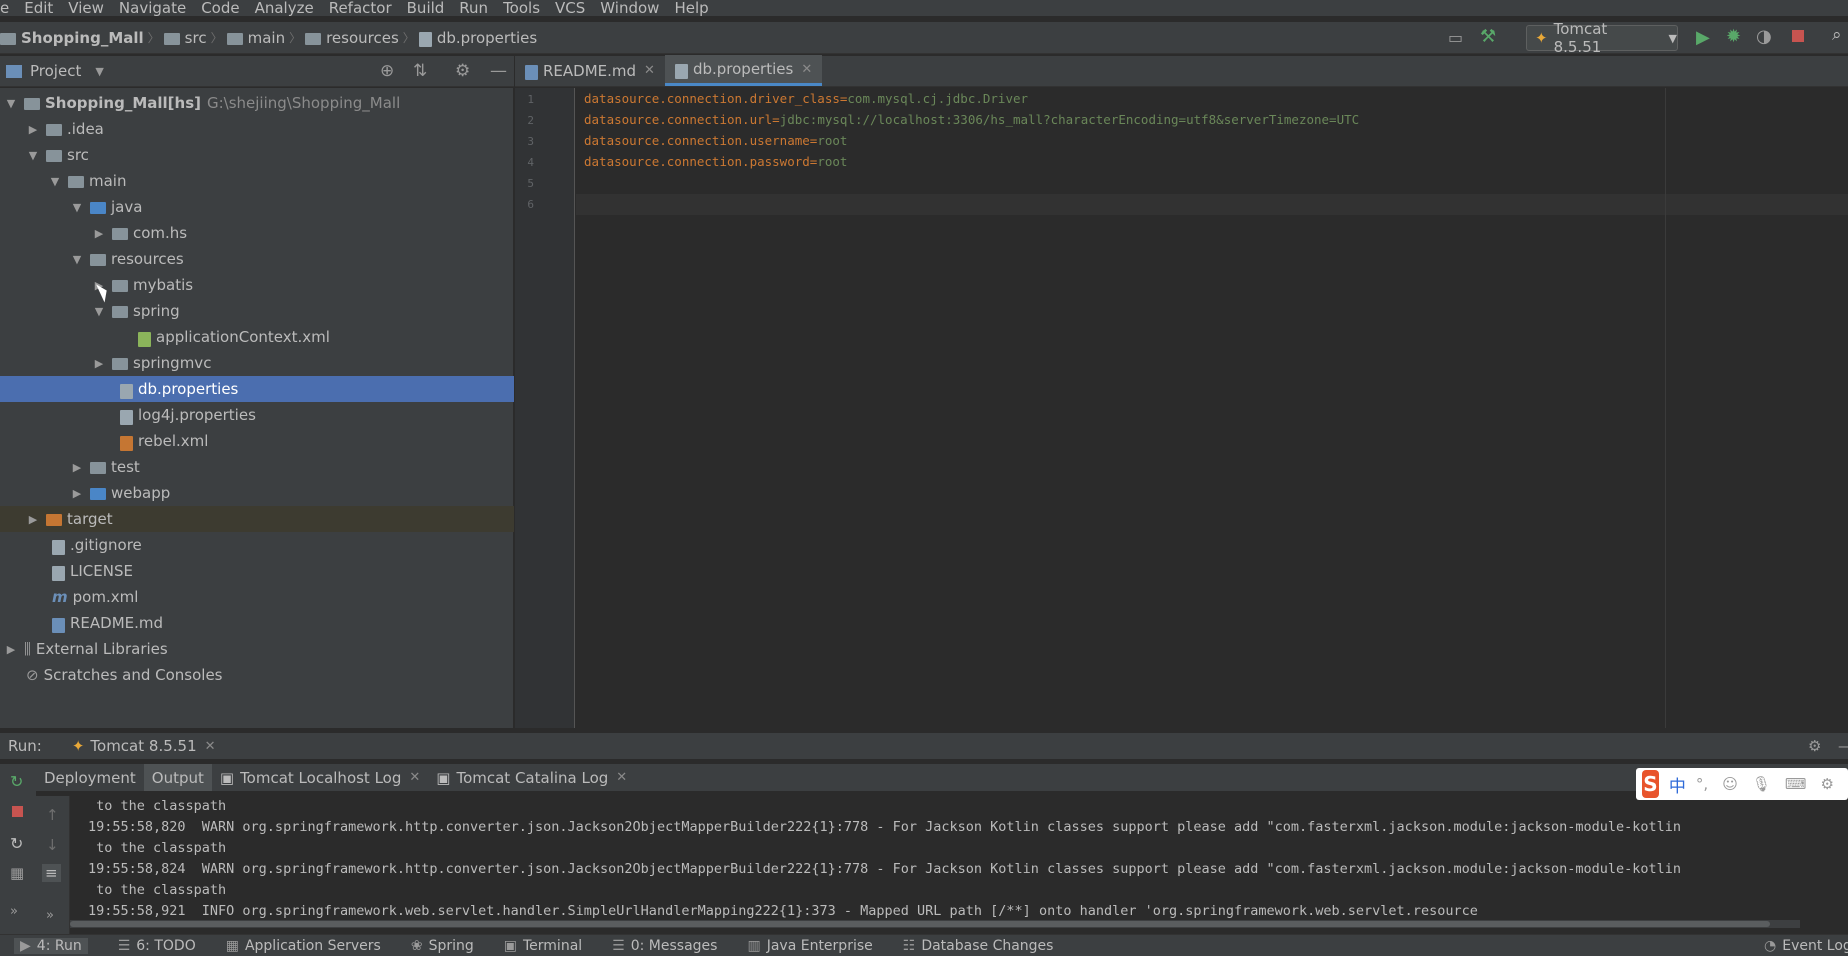  Describe the element at coordinates (257, 415) in the screenshot. I see `tree-item-log4j: log4j.properties` at that location.